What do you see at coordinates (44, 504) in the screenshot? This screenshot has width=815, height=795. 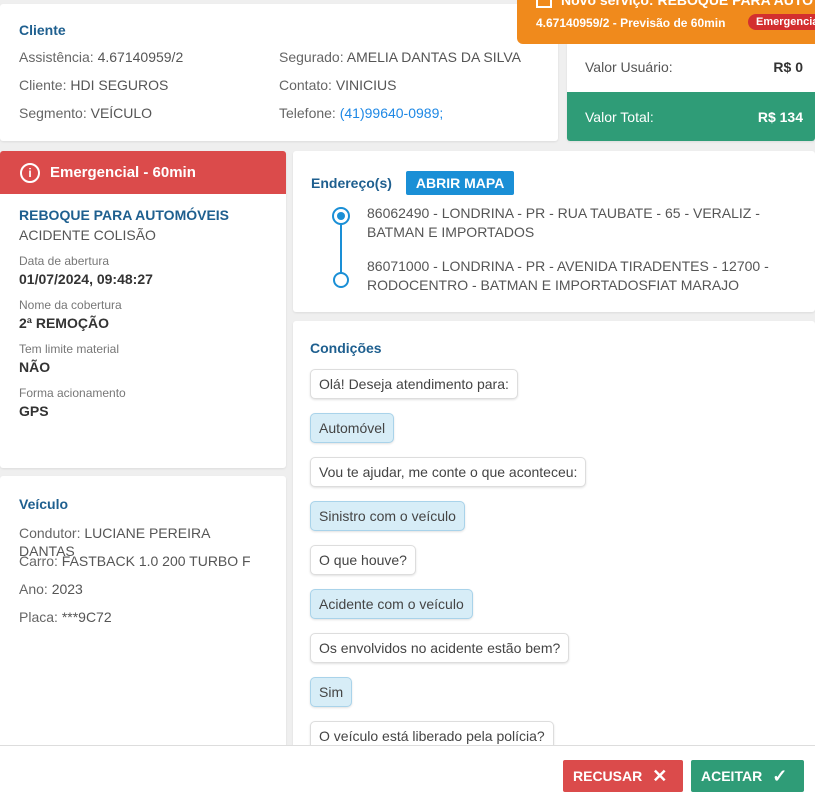 I see `vehicle-title: Veículo` at bounding box center [44, 504].